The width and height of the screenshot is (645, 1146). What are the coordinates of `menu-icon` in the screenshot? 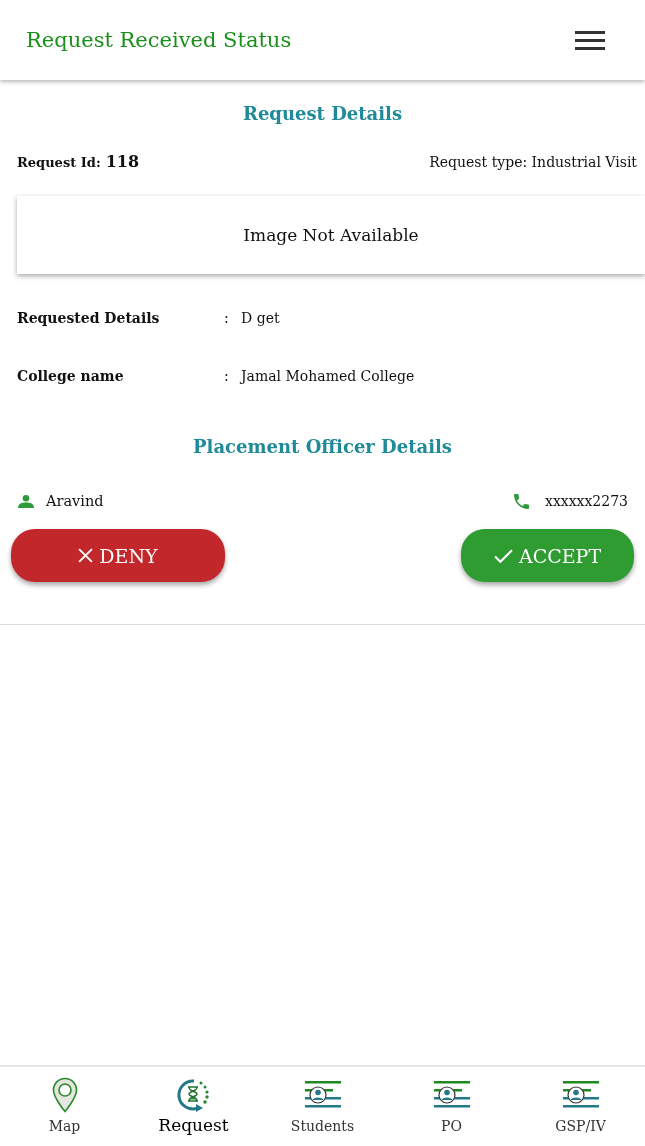 It's located at (590, 40).